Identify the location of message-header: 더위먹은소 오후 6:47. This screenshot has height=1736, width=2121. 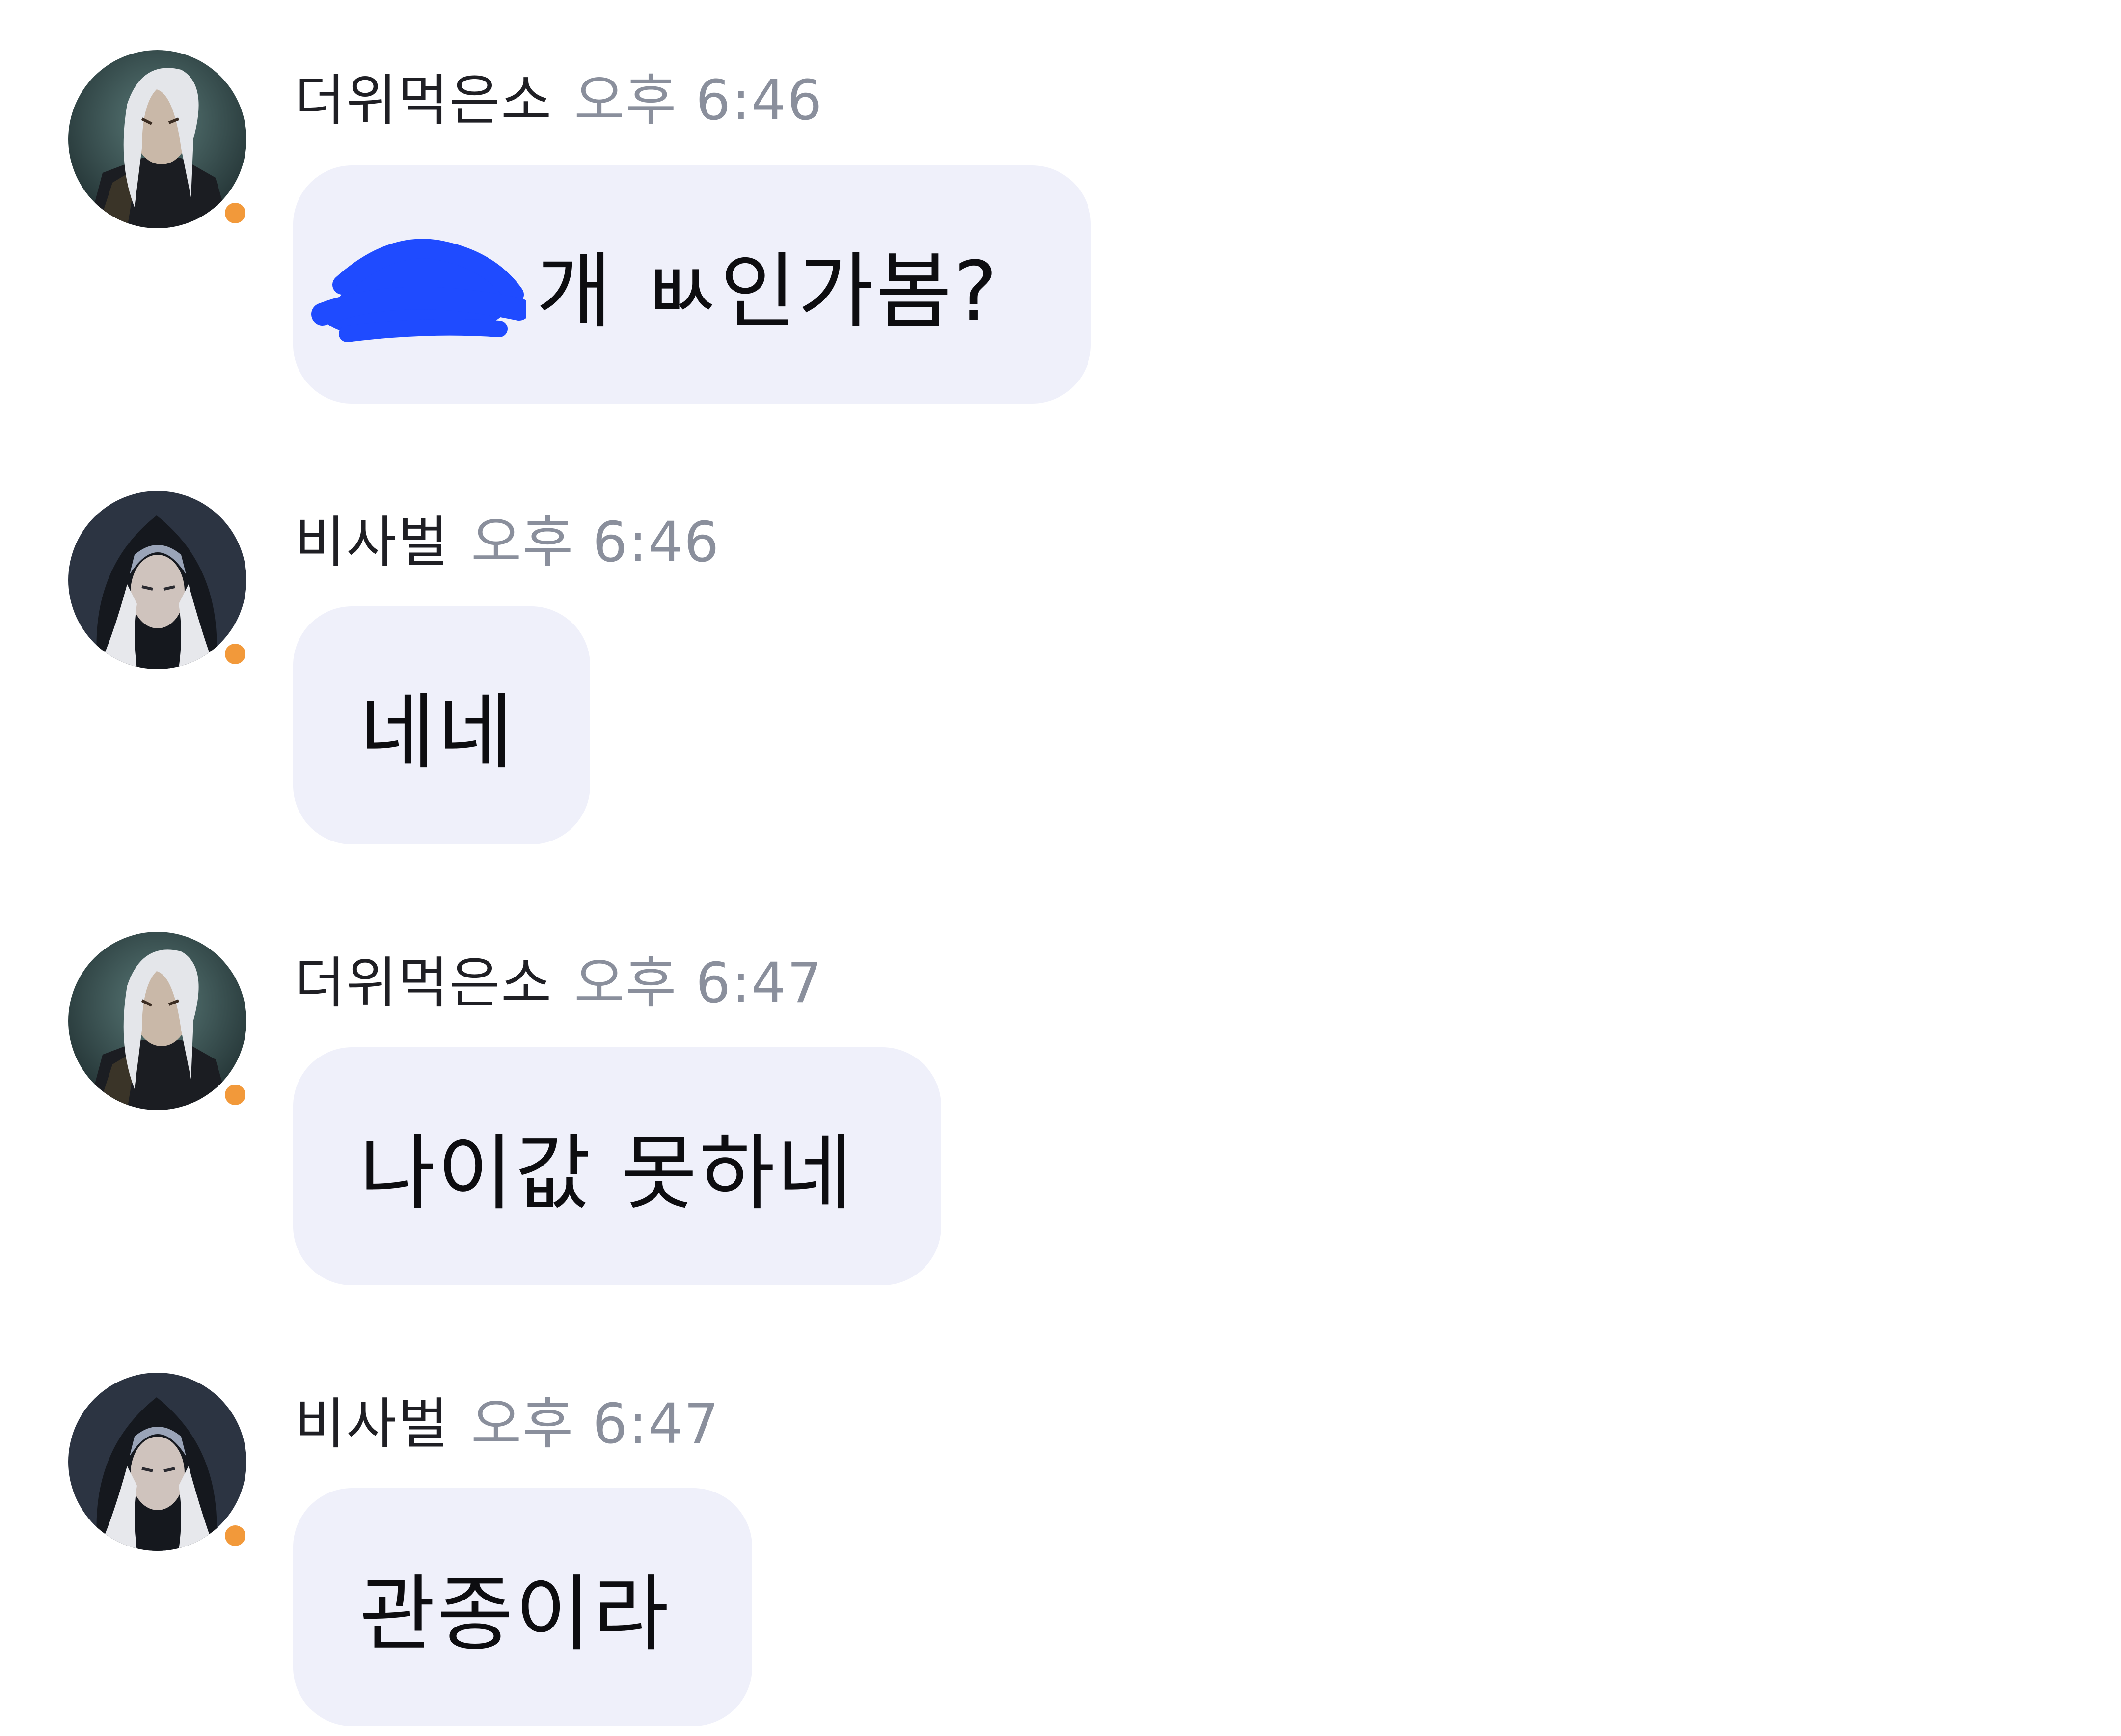
(559, 981).